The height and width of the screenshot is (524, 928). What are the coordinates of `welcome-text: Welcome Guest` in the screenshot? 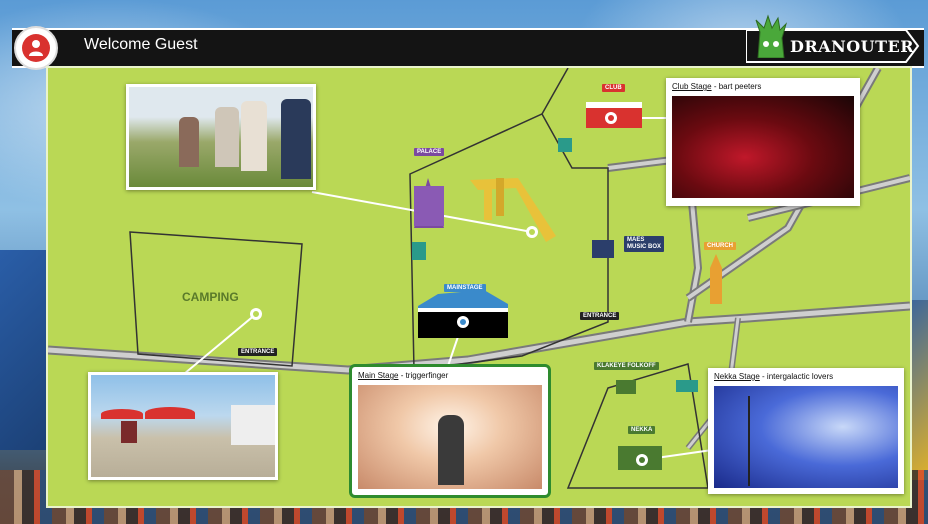 It's located at (141, 44).